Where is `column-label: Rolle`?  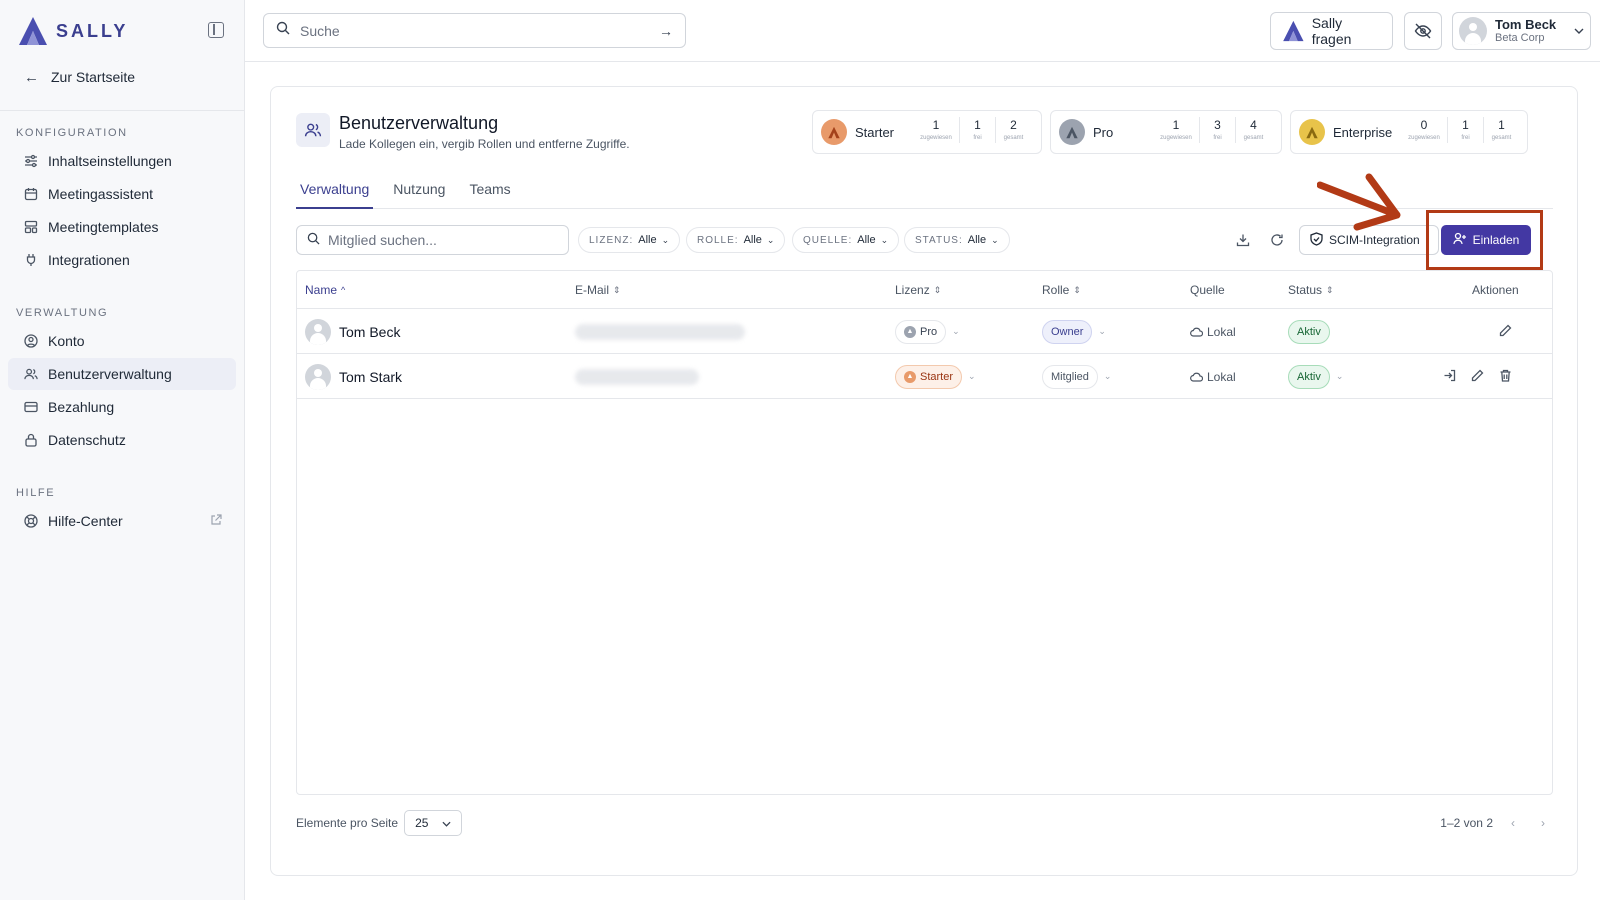 column-label: Rolle is located at coordinates (1056, 290).